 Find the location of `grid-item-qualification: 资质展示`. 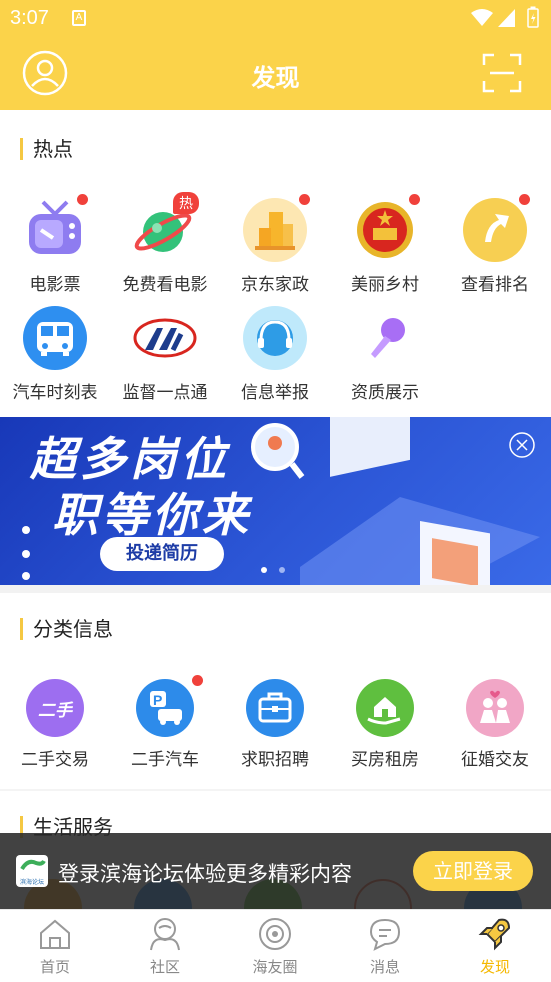

grid-item-qualification: 资质展示 is located at coordinates (385, 354).